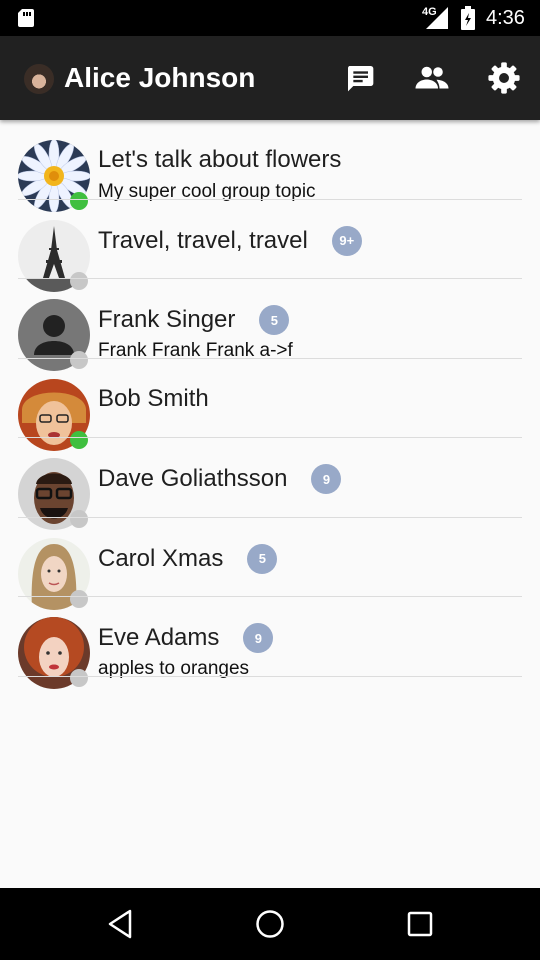  Describe the element at coordinates (203, 240) in the screenshot. I see `chat-title: Travel, travel, travel` at that location.